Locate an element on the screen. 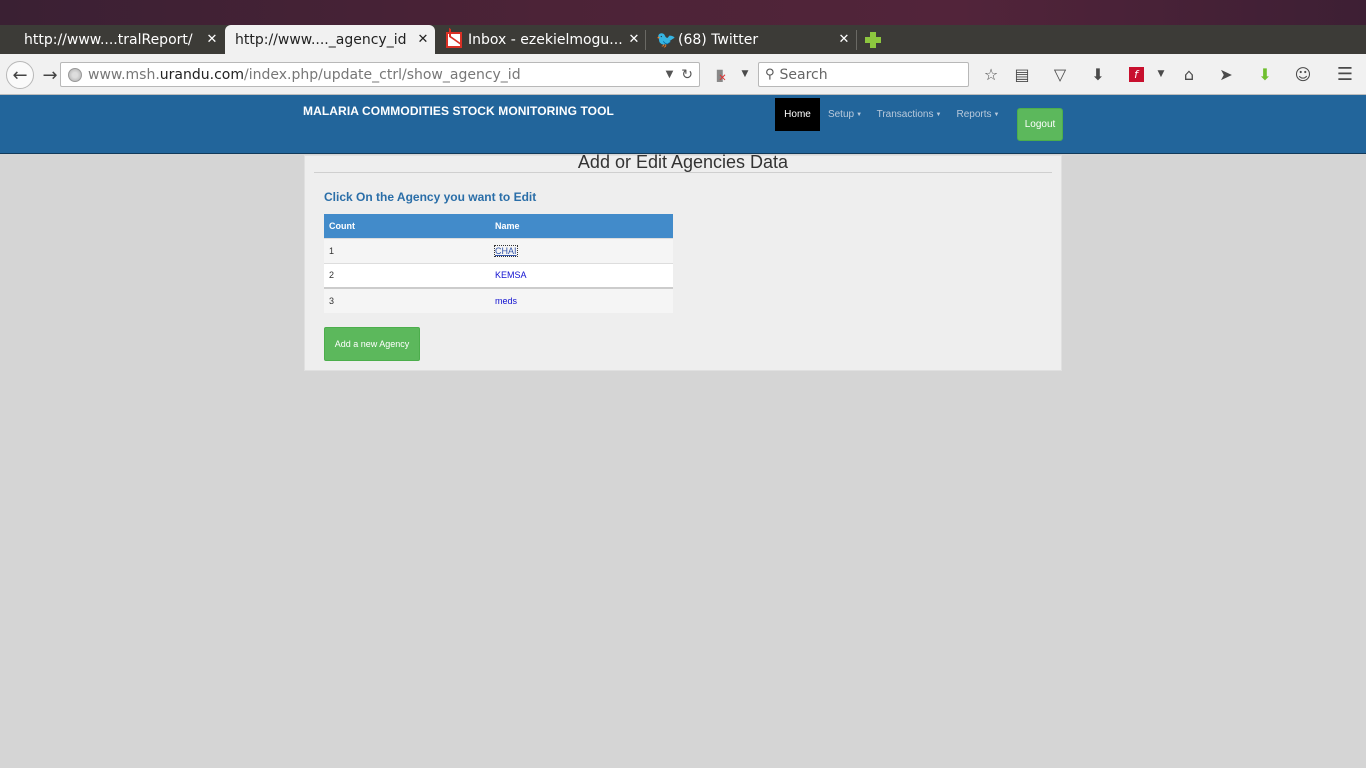  nav-label: Setup is located at coordinates (841, 114).